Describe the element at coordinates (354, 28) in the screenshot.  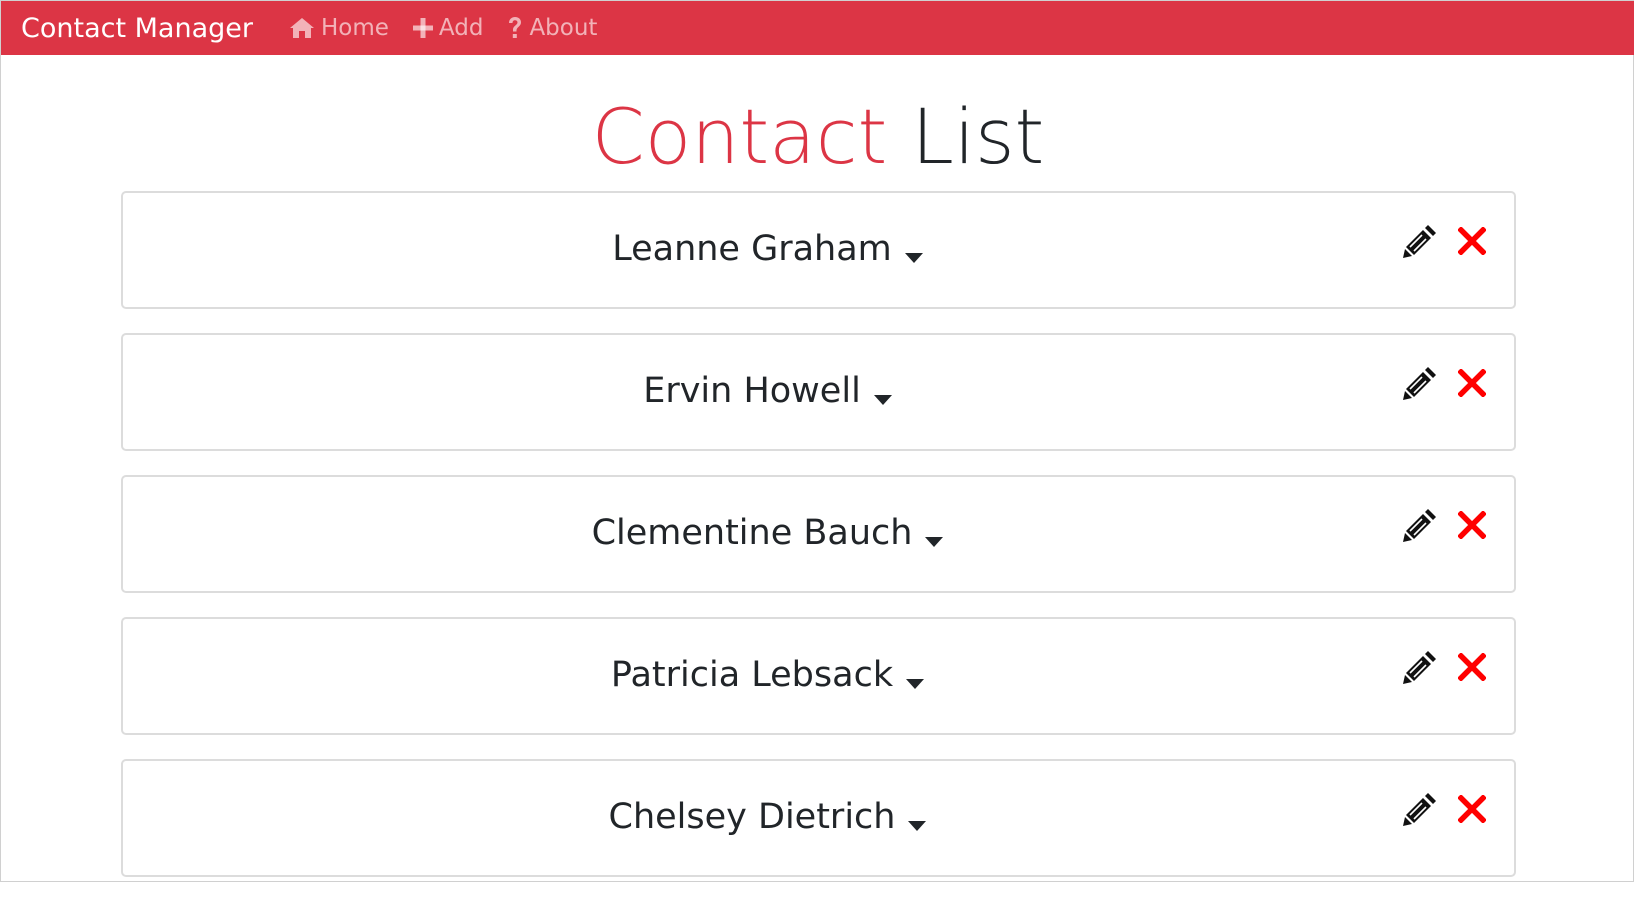
I see `nav-link-label: Home` at that location.